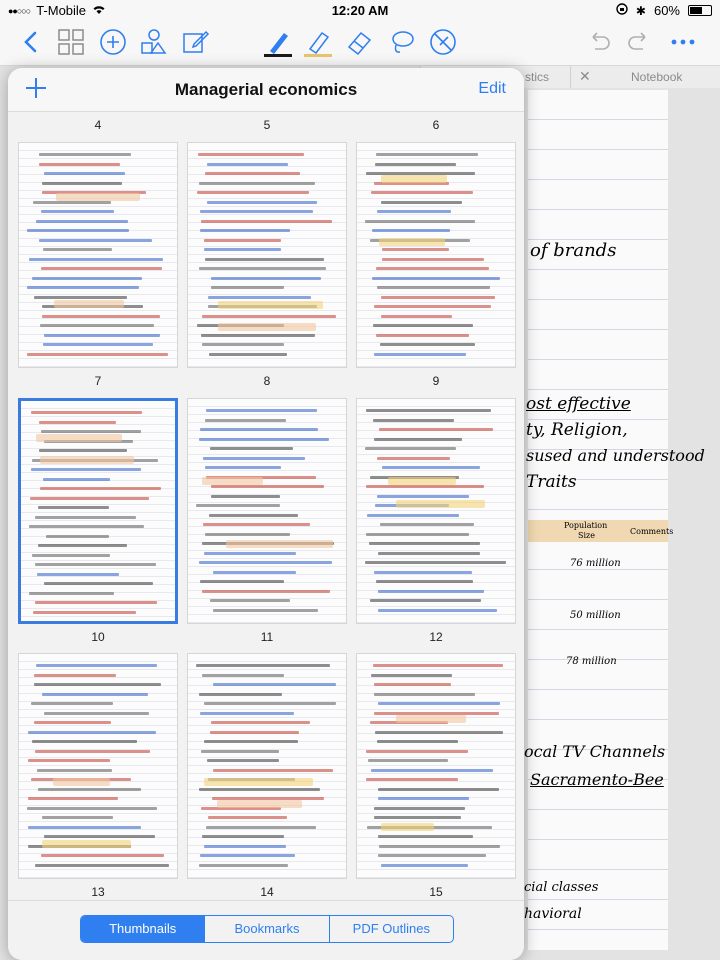  Describe the element at coordinates (585, 76) in the screenshot. I see `close-tab-icon: ✕` at that location.